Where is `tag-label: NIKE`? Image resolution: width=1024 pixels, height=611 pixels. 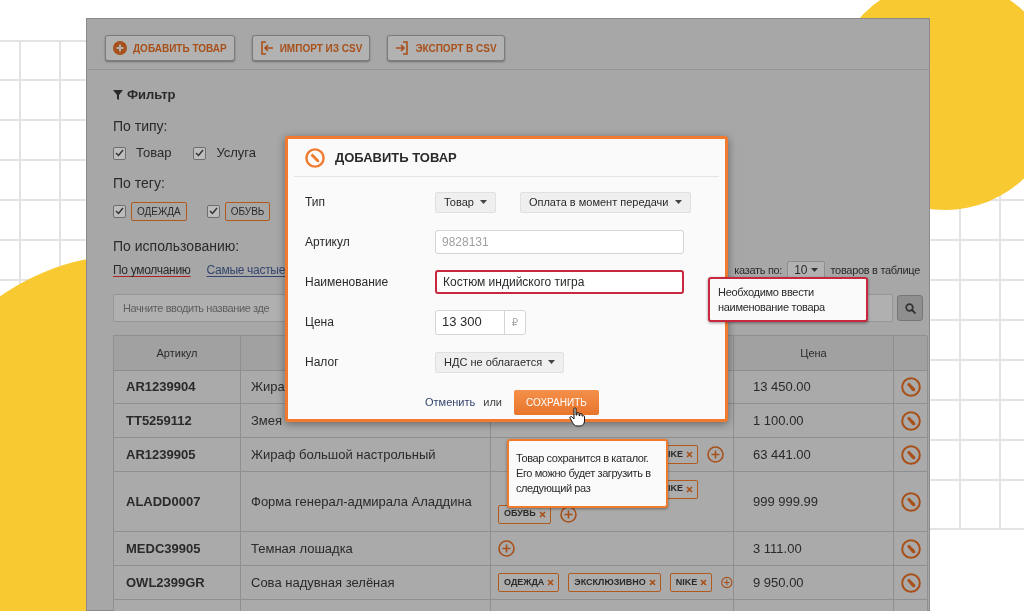 tag-label: NIKE is located at coordinates (686, 582).